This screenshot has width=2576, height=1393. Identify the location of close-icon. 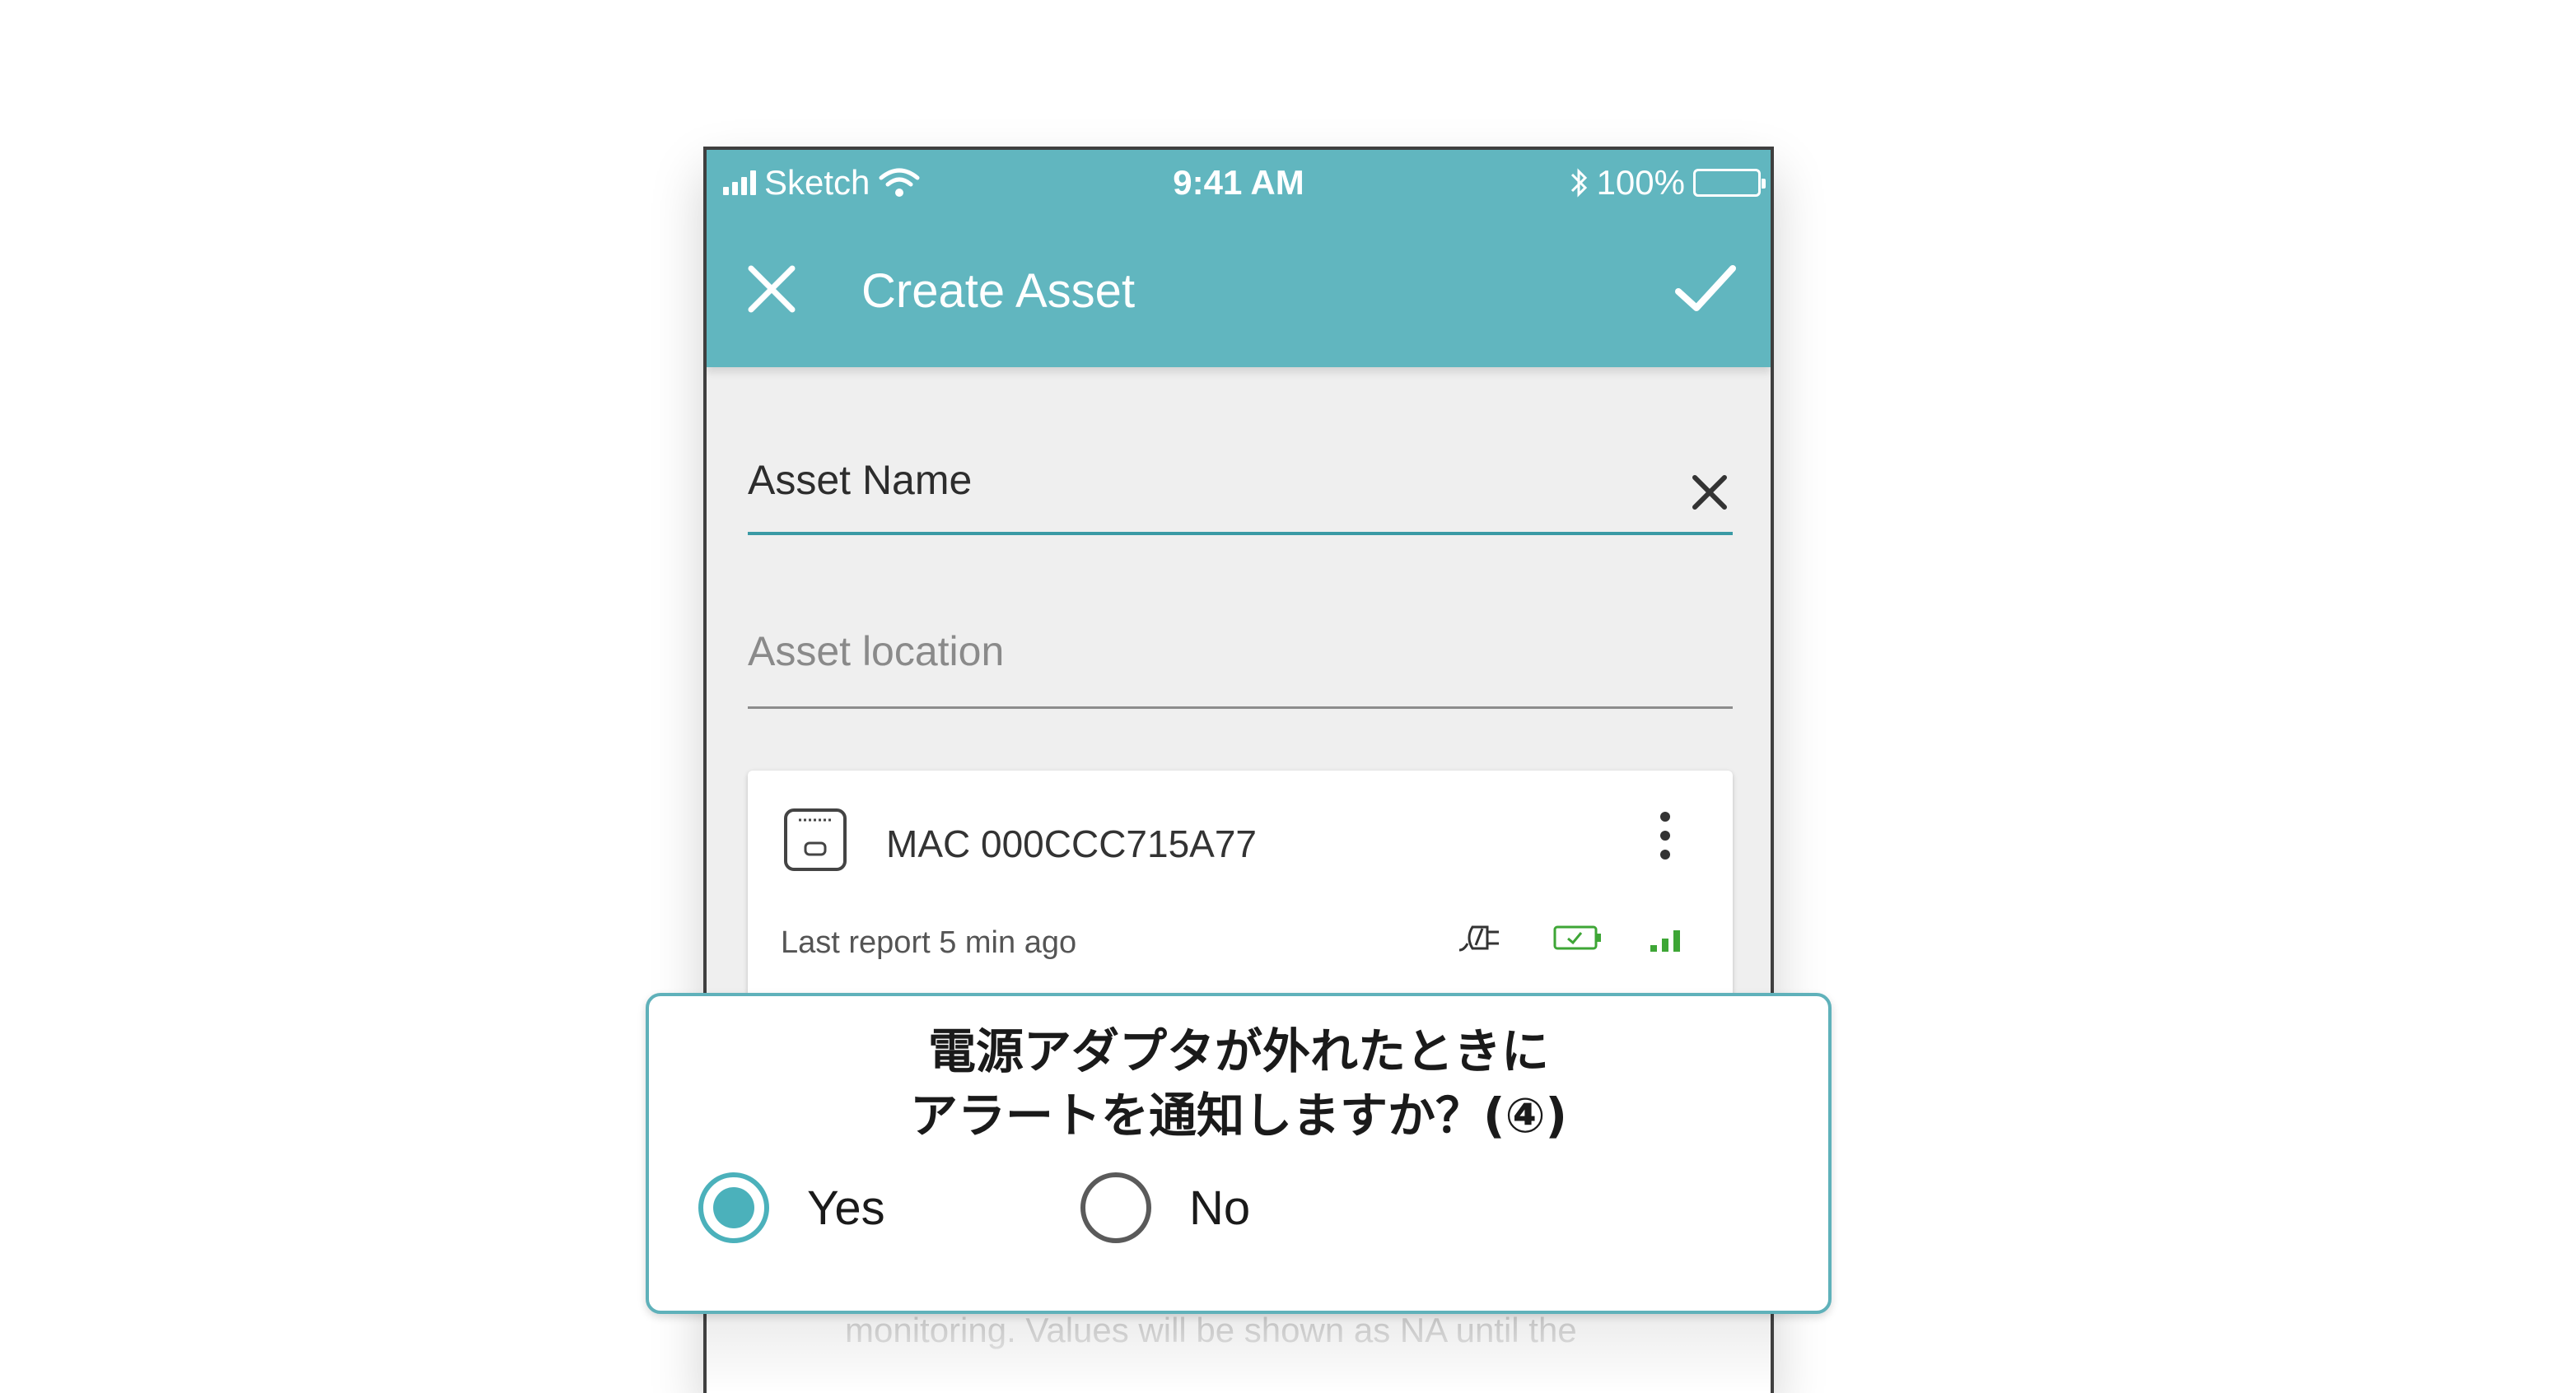
(771, 289).